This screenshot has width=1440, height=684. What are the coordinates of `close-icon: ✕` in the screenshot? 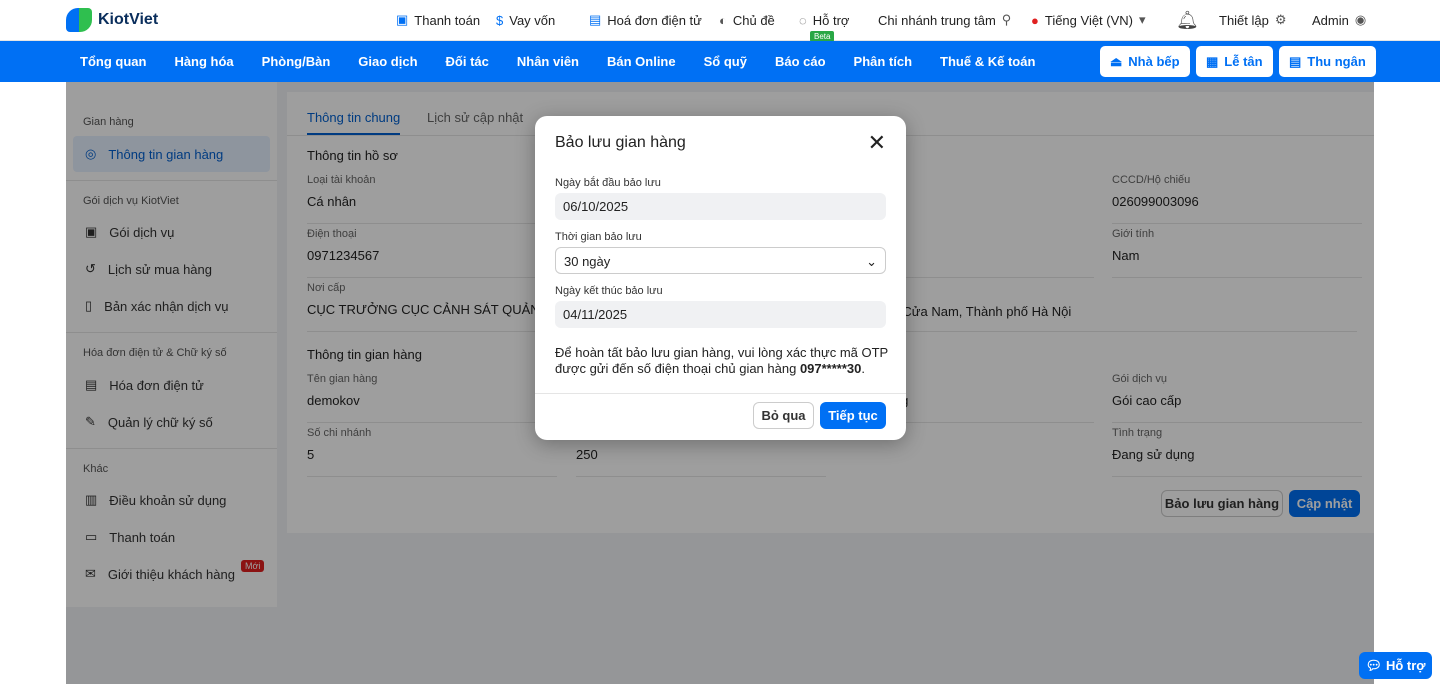 It's located at (877, 143).